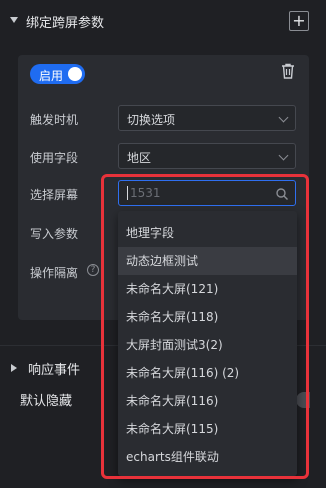  I want to click on caret-down-icon, so click(14, 20).